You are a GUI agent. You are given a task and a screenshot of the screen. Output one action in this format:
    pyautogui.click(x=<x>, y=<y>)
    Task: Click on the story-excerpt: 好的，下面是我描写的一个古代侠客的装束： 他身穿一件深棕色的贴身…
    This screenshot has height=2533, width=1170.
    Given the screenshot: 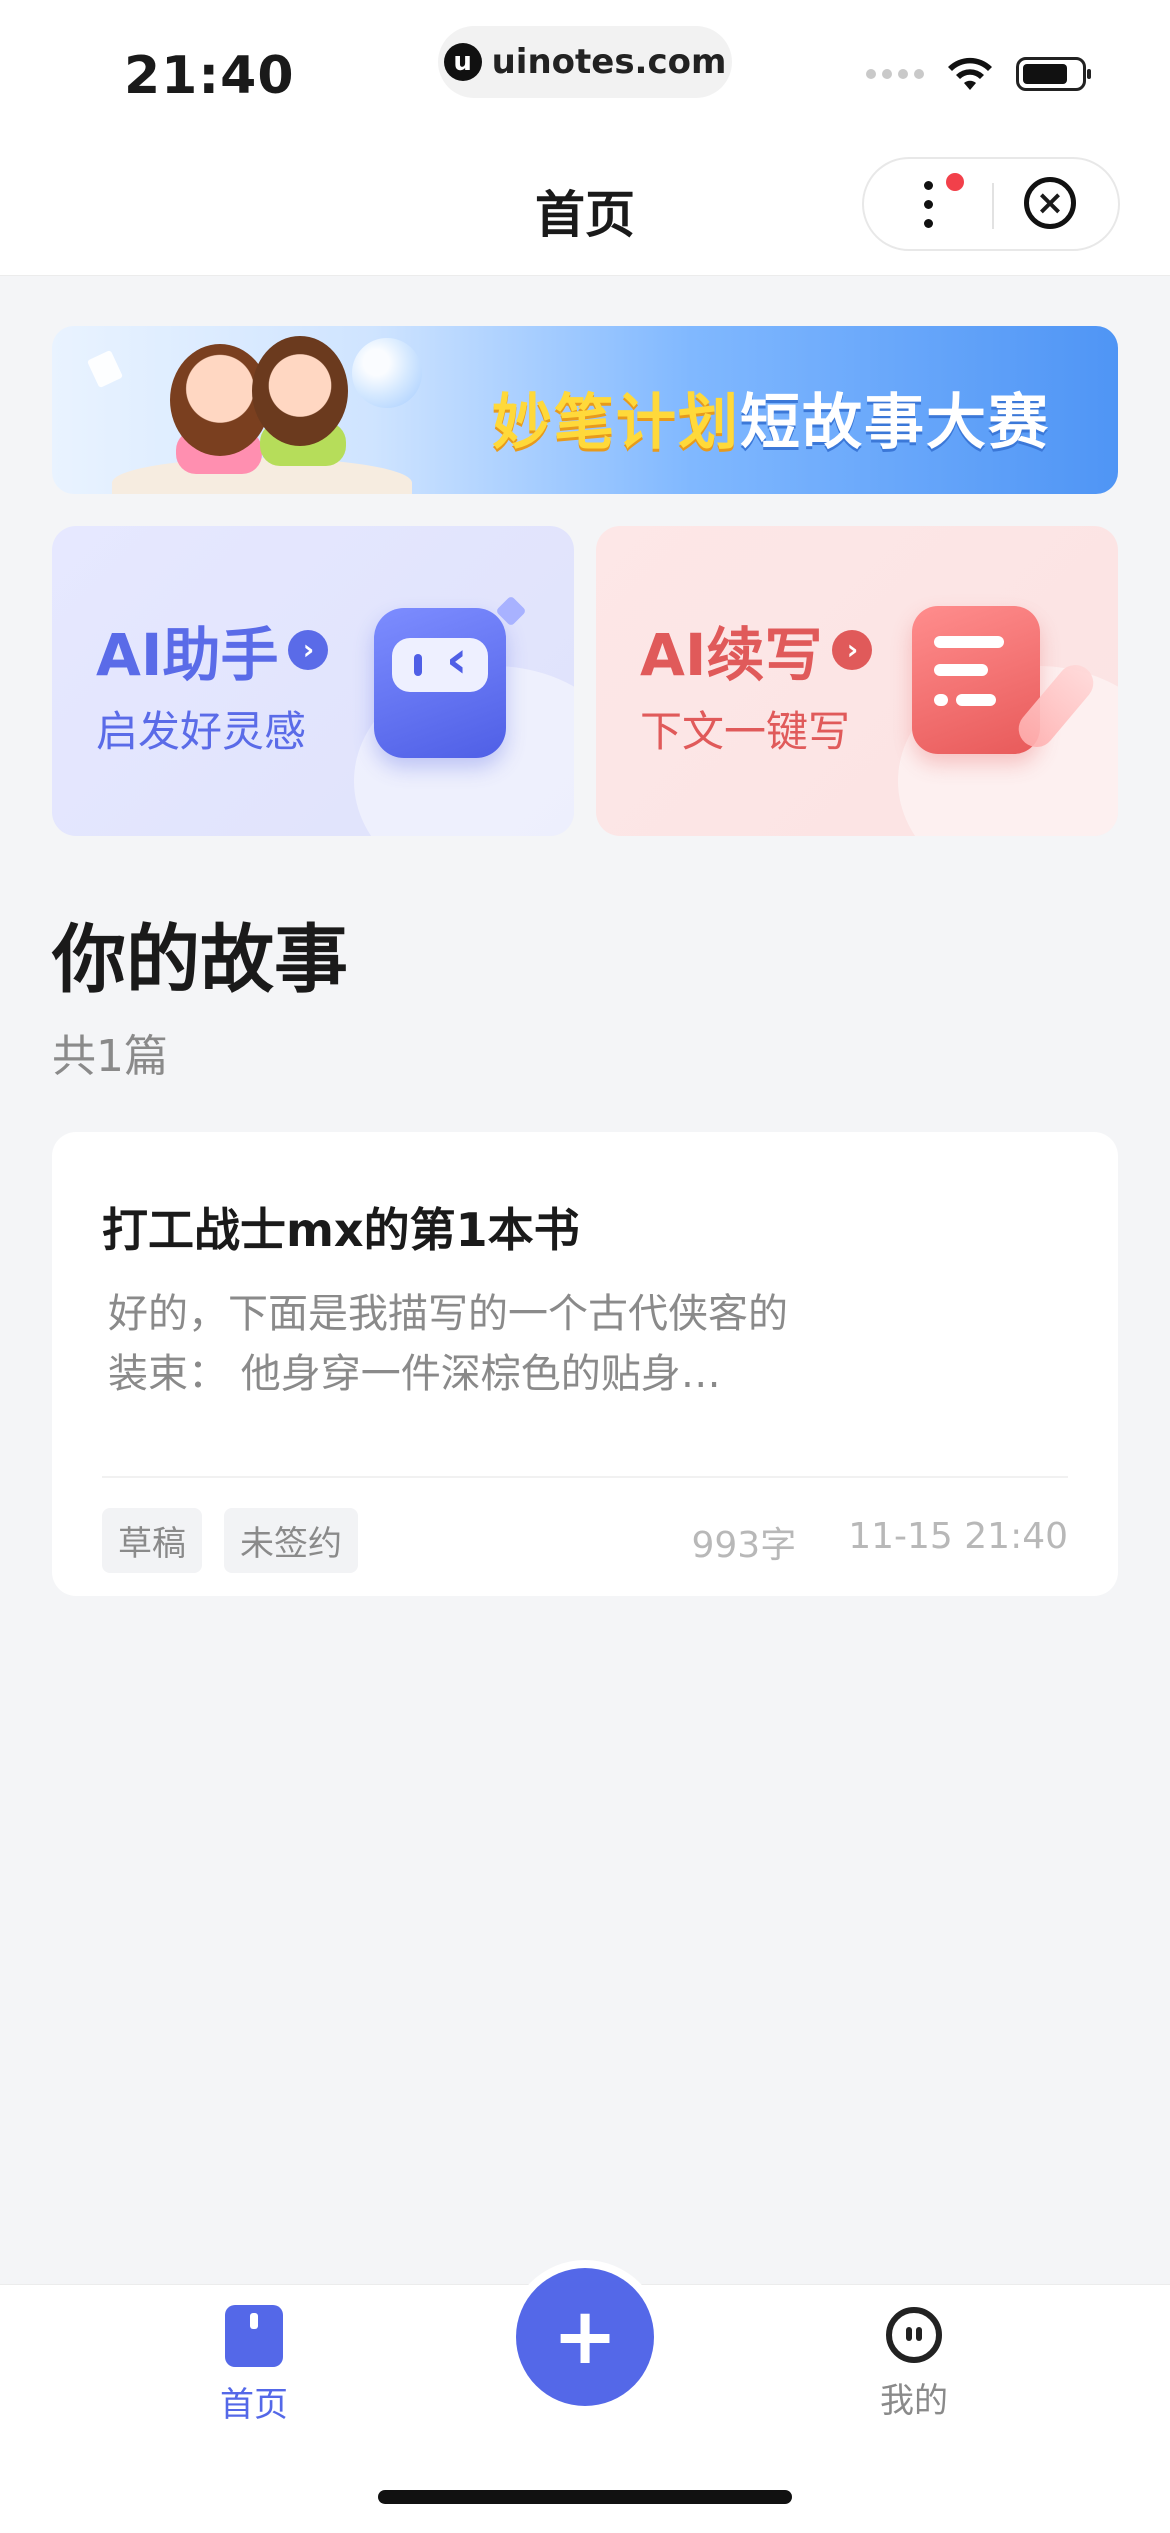 What is the action you would take?
    pyautogui.click(x=448, y=1344)
    